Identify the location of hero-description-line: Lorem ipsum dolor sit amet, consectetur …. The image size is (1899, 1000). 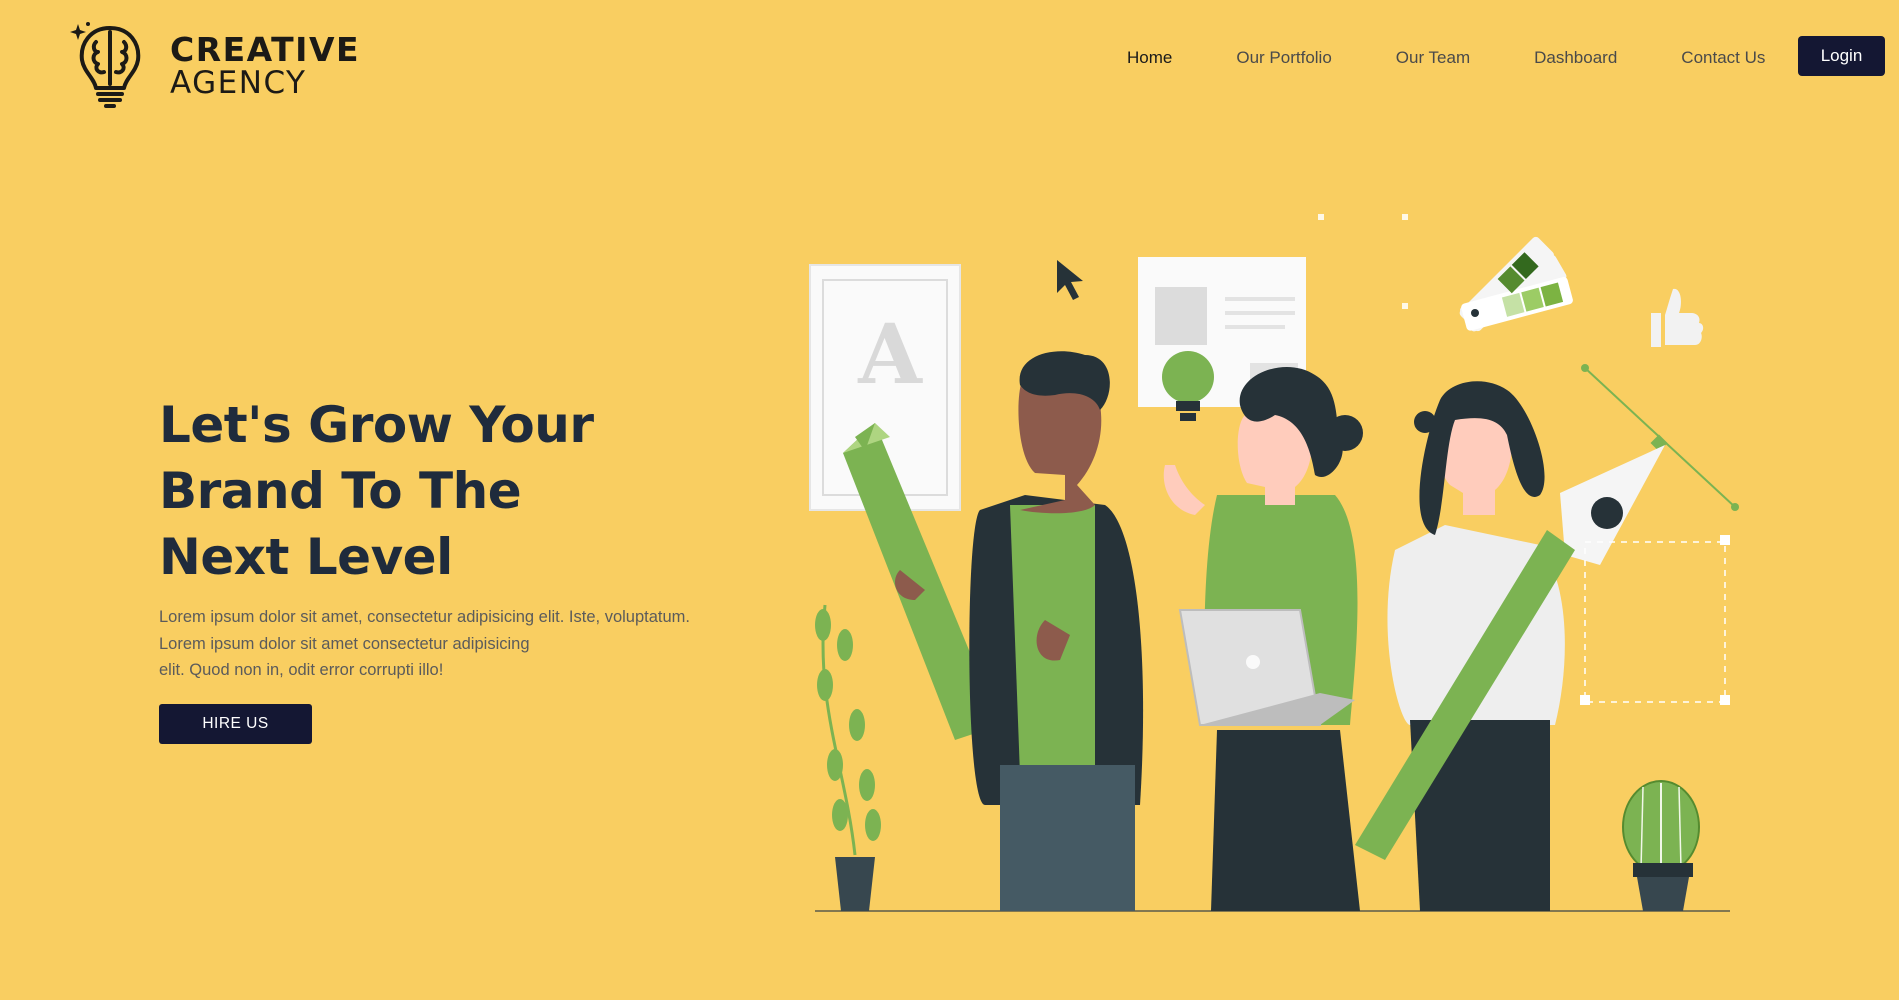
(424, 617).